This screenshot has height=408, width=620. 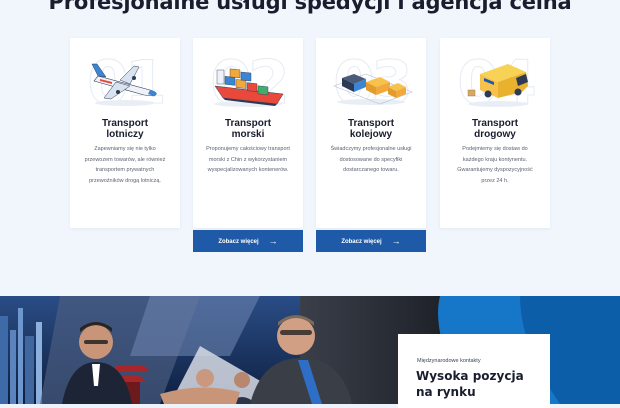 What do you see at coordinates (373, 89) in the screenshot?
I see `freight-train-illustration` at bounding box center [373, 89].